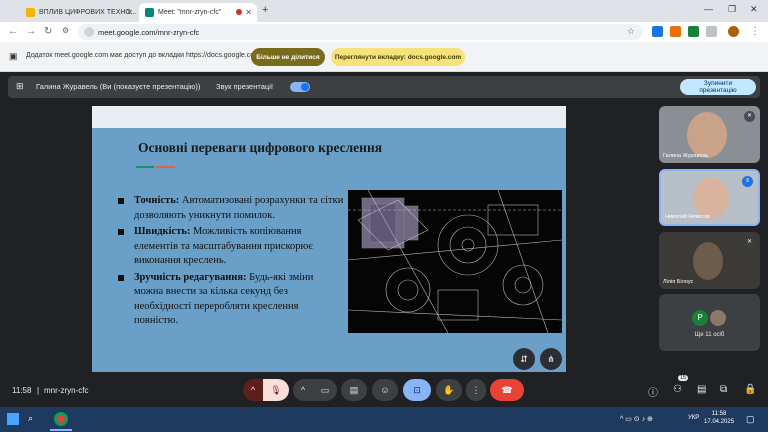 This screenshot has width=768, height=432. What do you see at coordinates (22, 390) in the screenshot?
I see `meeting-clock: 11:58` at bounding box center [22, 390].